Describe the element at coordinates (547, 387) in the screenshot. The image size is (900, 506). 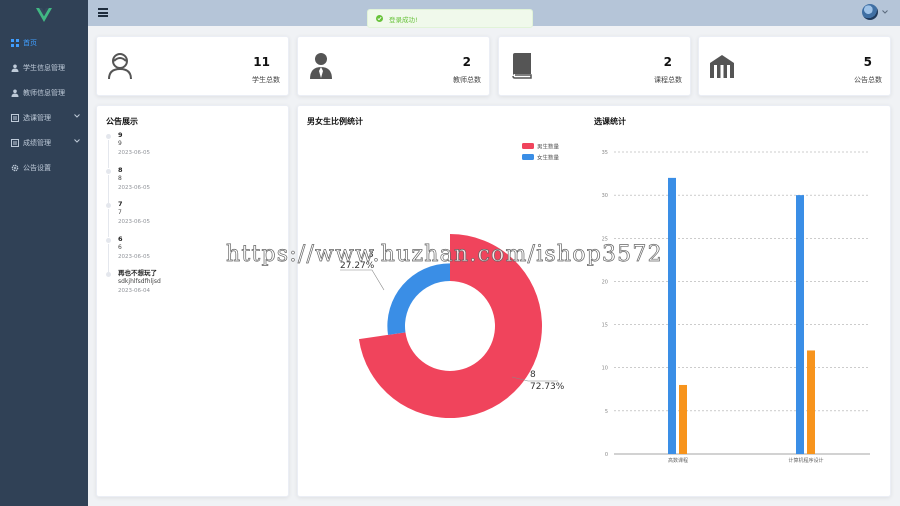
I see `pie-label-percent-male: 72.73%` at that location.